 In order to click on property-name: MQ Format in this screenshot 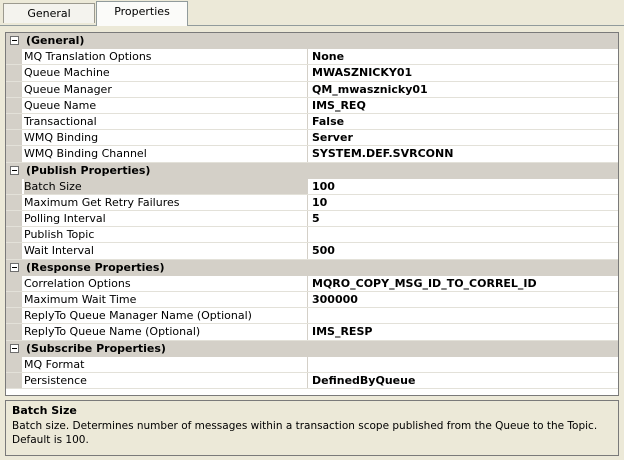, I will do `click(166, 364)`.